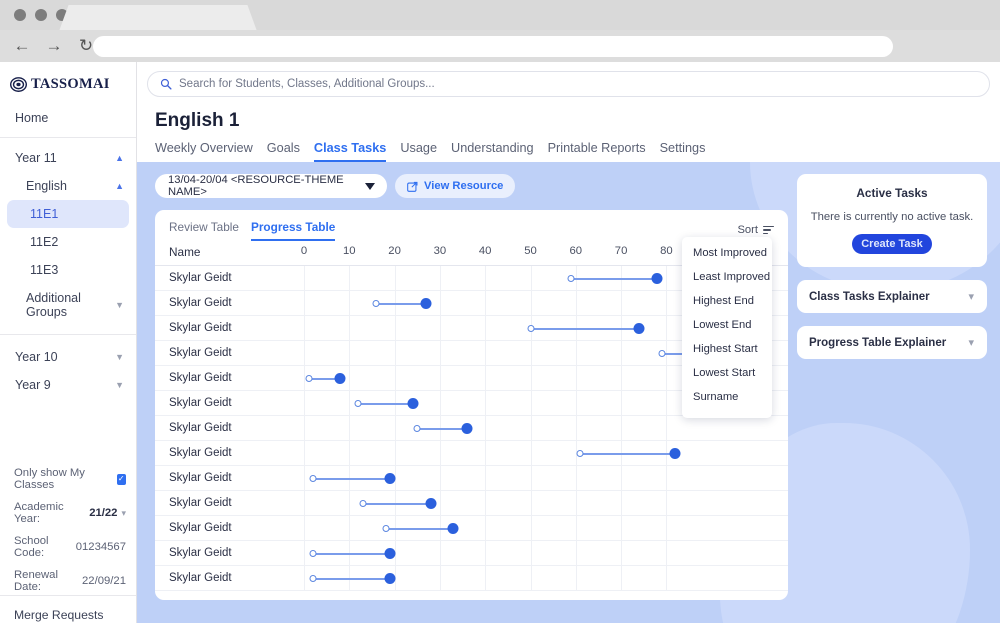 Image resolution: width=1000 pixels, height=623 pixels. I want to click on sidebar-item-year-10: Year 10 ▼, so click(68, 357).